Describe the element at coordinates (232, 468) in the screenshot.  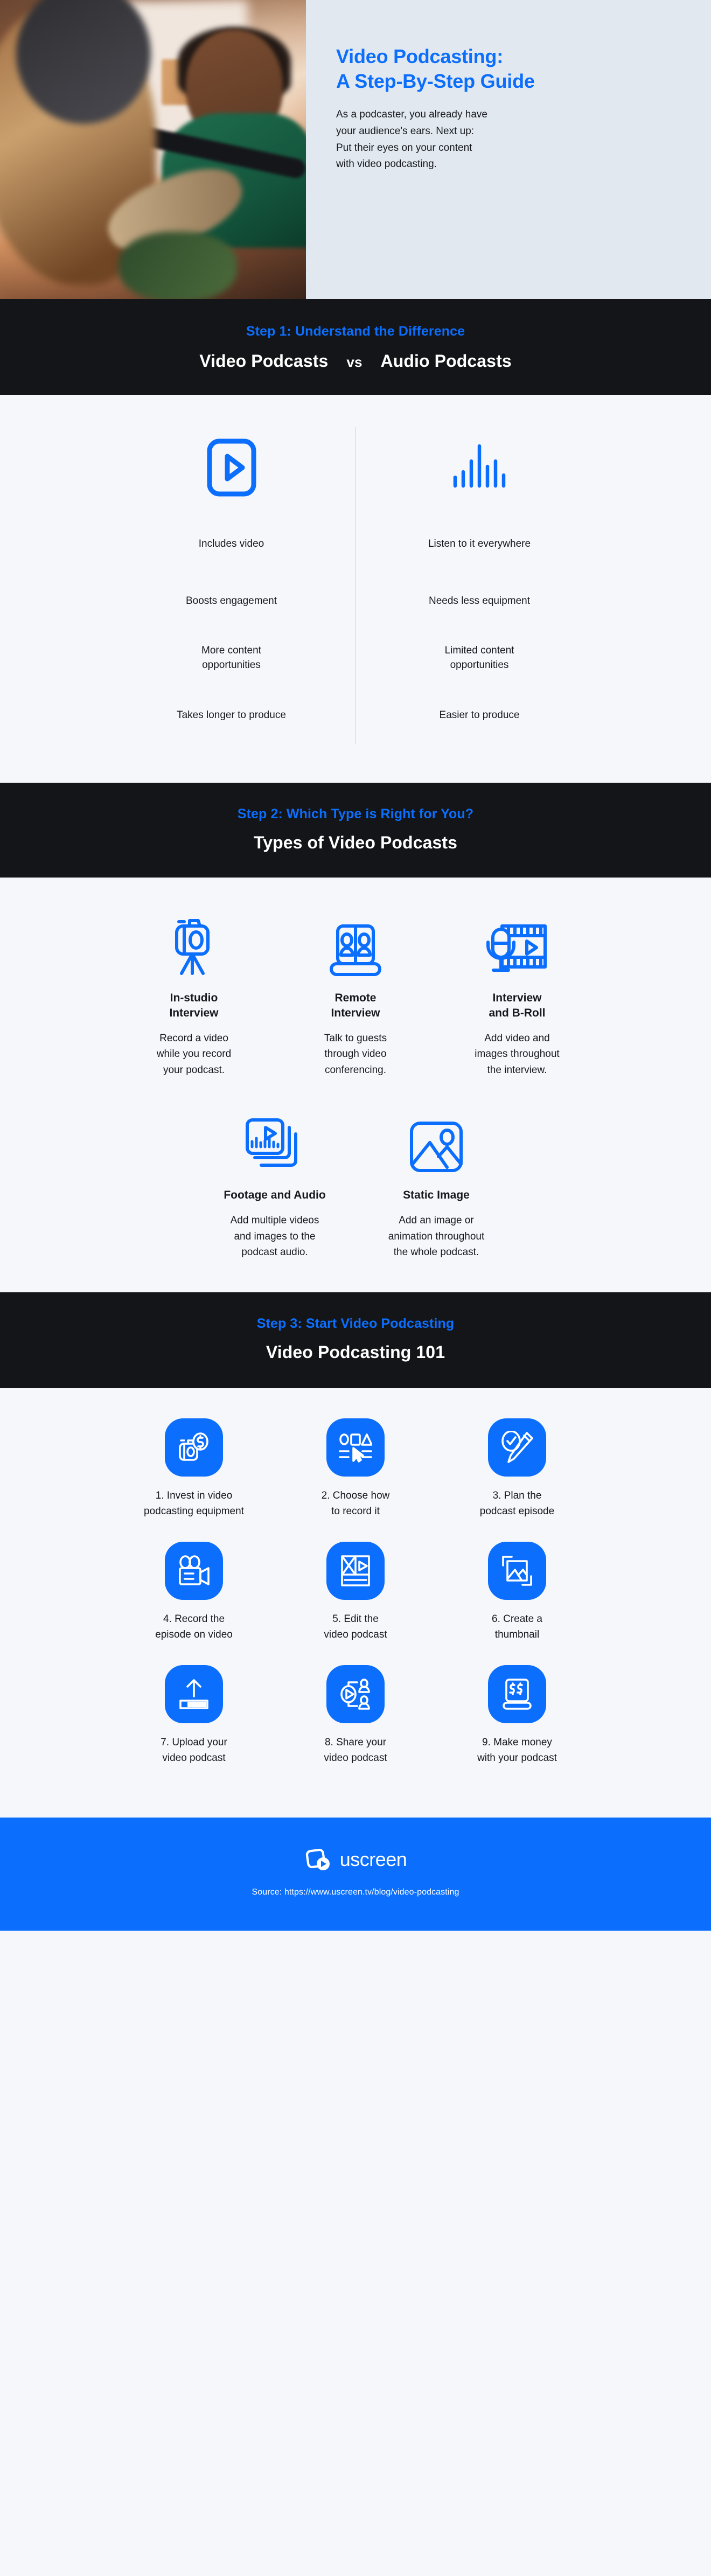
I see `play-video-icon` at that location.